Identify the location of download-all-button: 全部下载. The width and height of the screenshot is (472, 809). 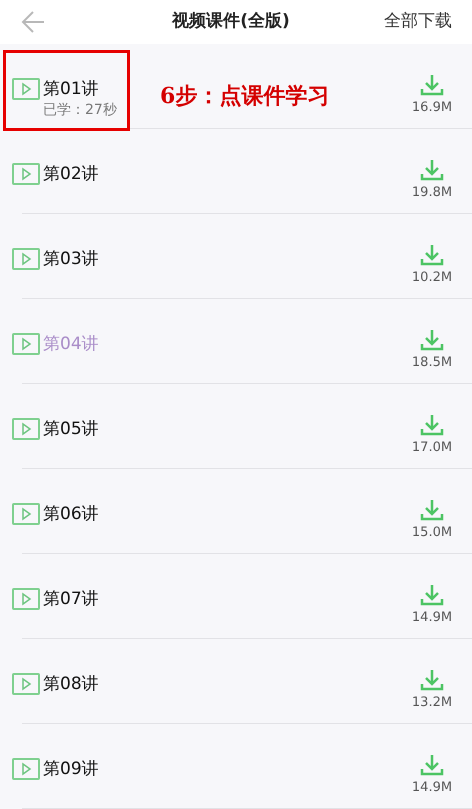
(418, 22).